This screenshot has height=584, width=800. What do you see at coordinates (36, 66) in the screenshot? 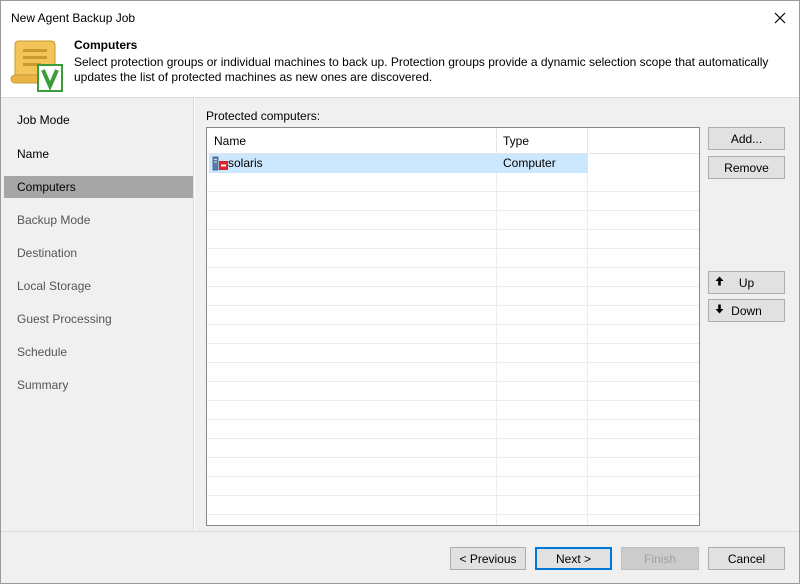
I see `wizard-scroll-veeam-icon` at bounding box center [36, 66].